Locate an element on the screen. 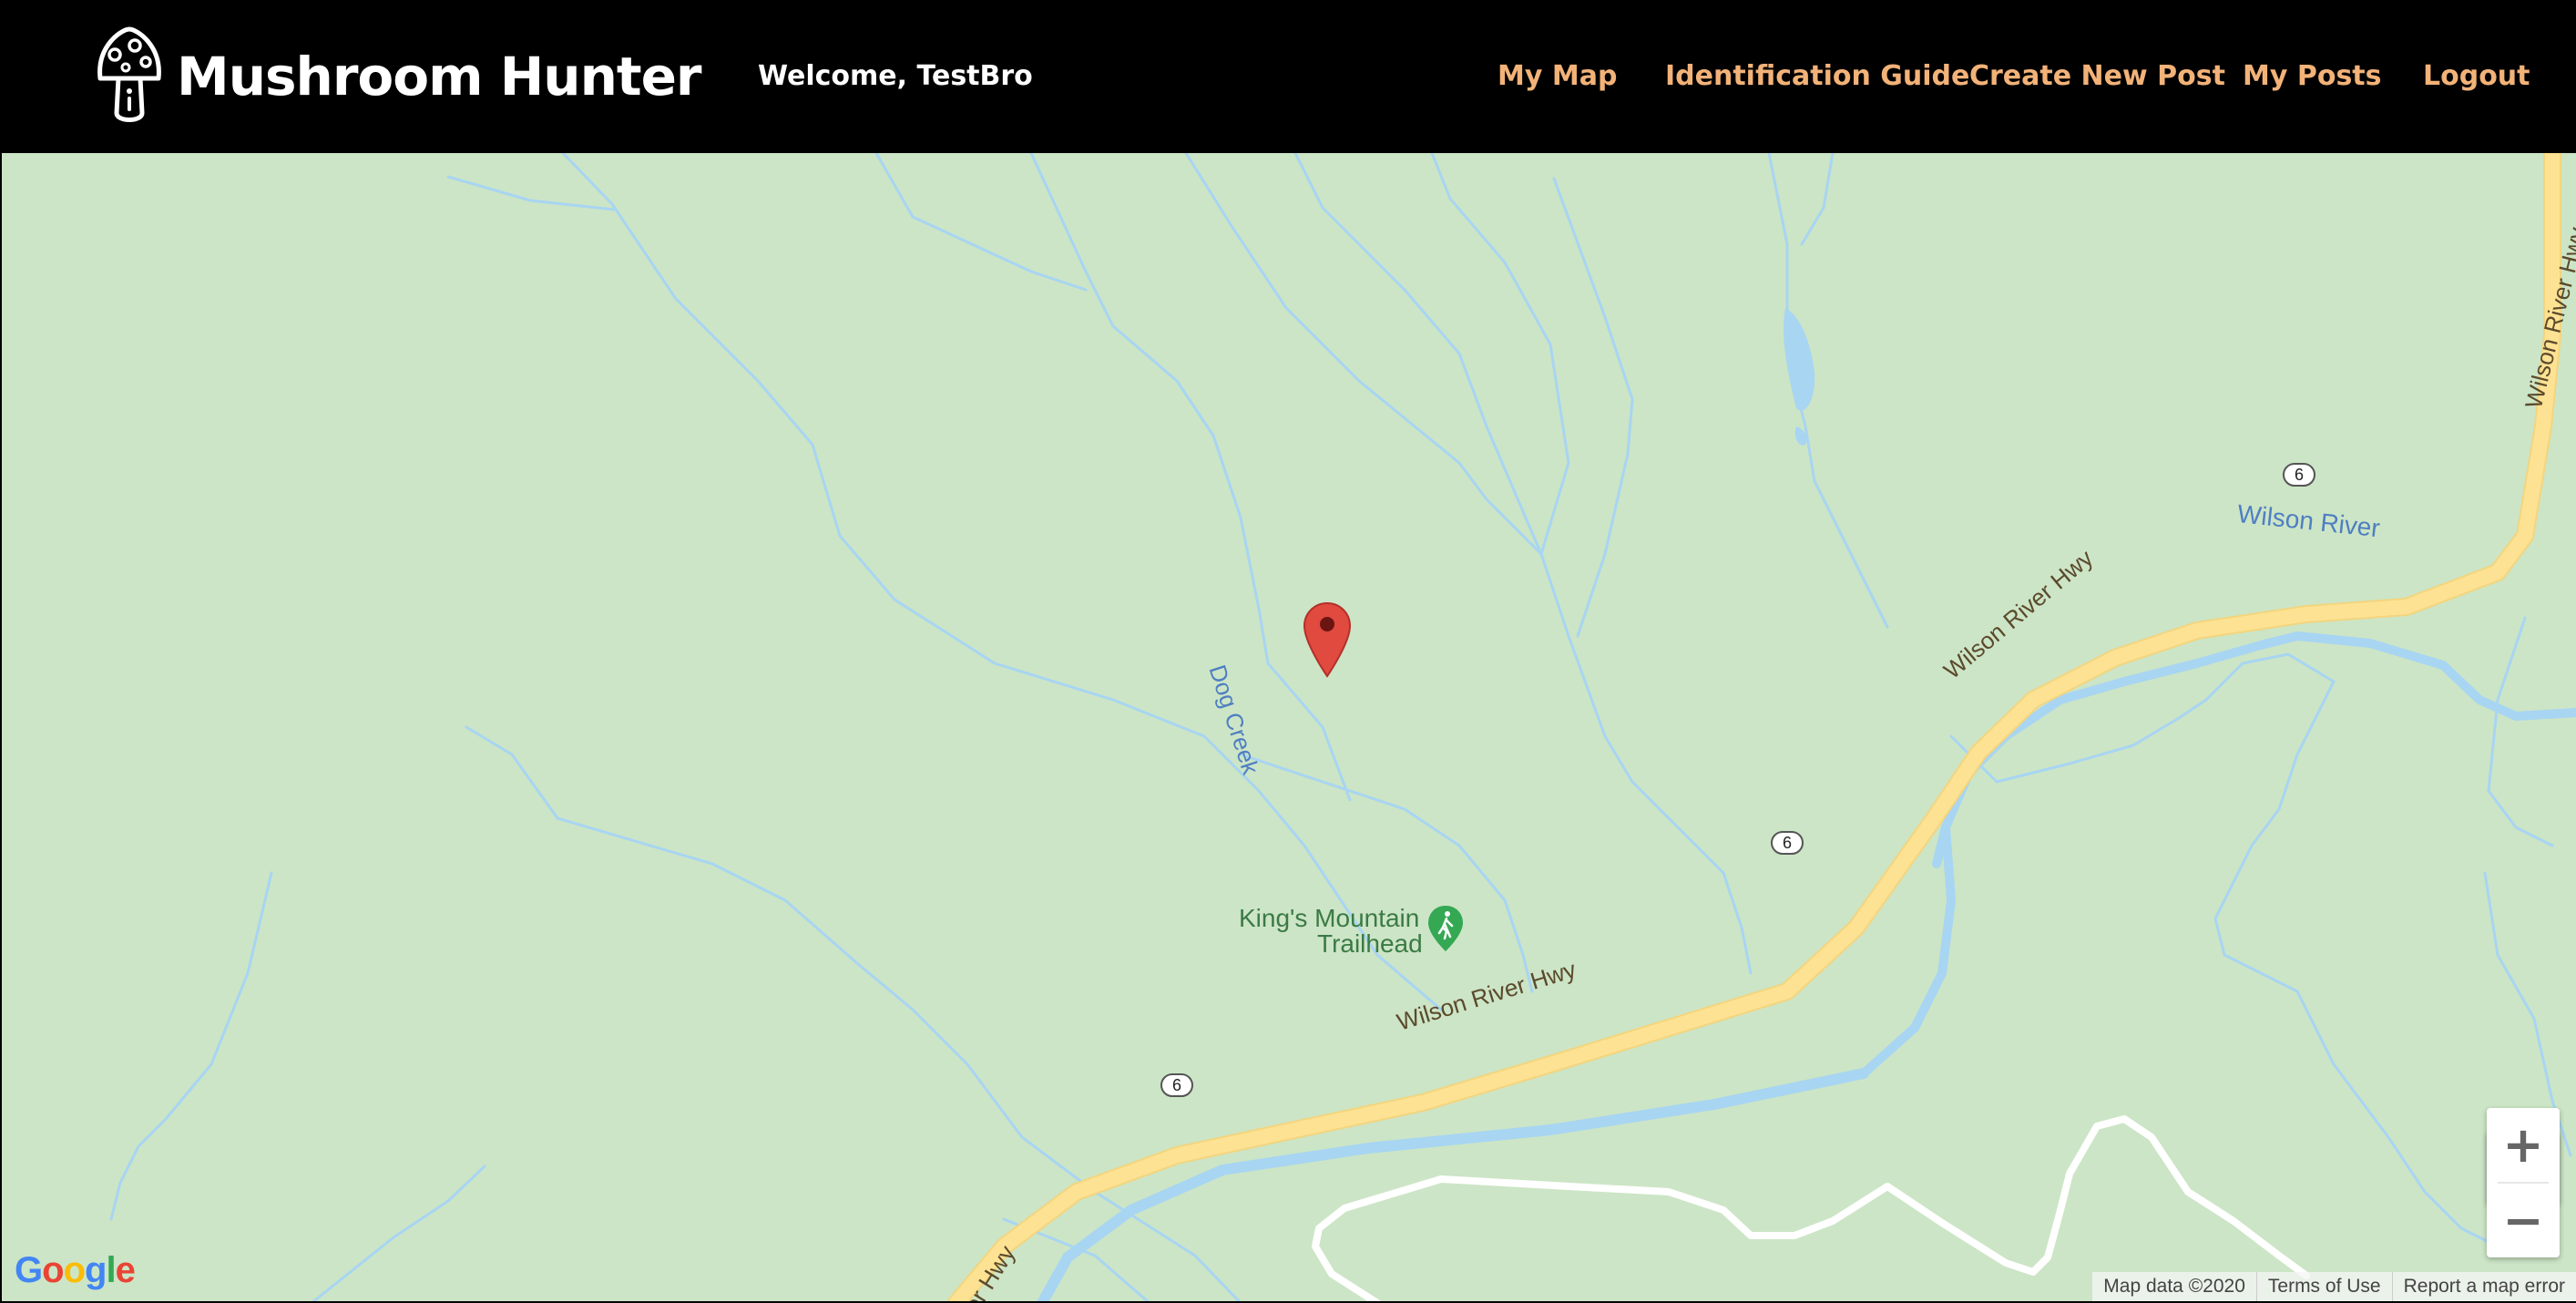  nav-my-map: My Map is located at coordinates (1557, 76).